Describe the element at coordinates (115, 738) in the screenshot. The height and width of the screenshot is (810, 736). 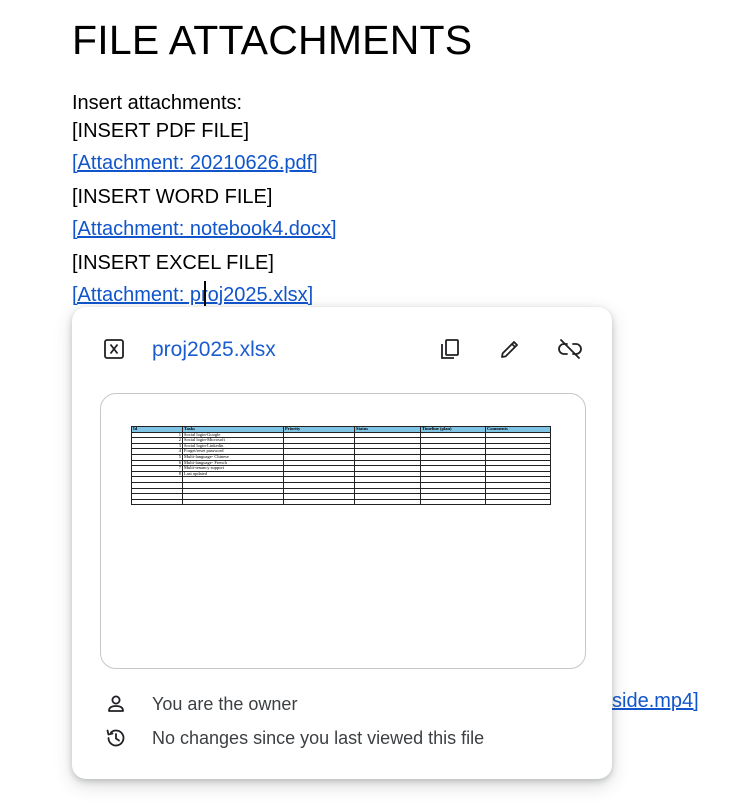
I see `history-icon` at that location.